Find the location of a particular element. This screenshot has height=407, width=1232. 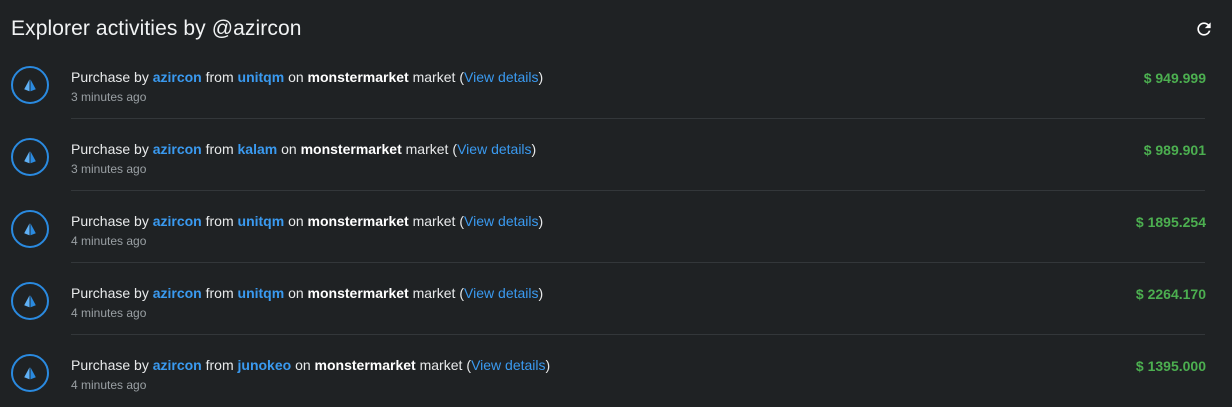

seller-link: kalam is located at coordinates (258, 149).